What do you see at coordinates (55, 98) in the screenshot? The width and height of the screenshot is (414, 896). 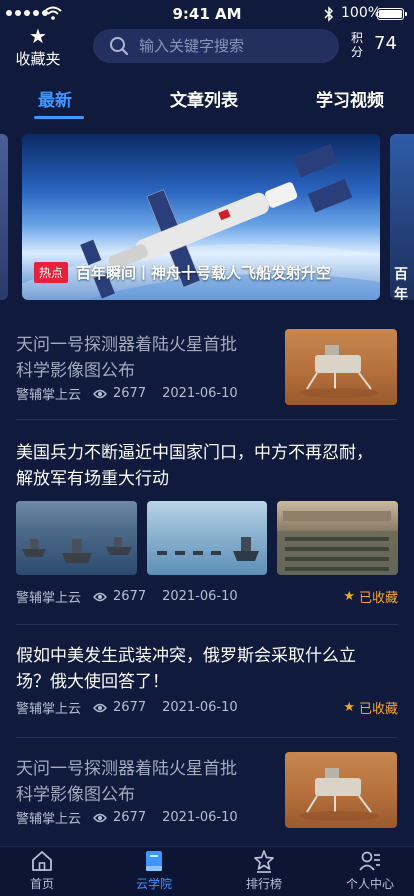 I see `tab-latest: 最新` at bounding box center [55, 98].